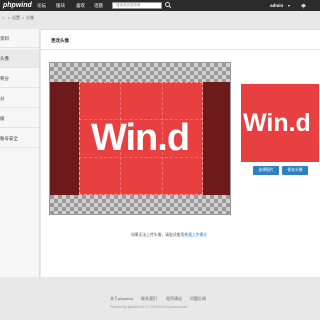 This screenshot has width=320, height=320. Describe the element at coordinates (19, 58) in the screenshot. I see `sidebar-item-avatar: 头像` at that location.